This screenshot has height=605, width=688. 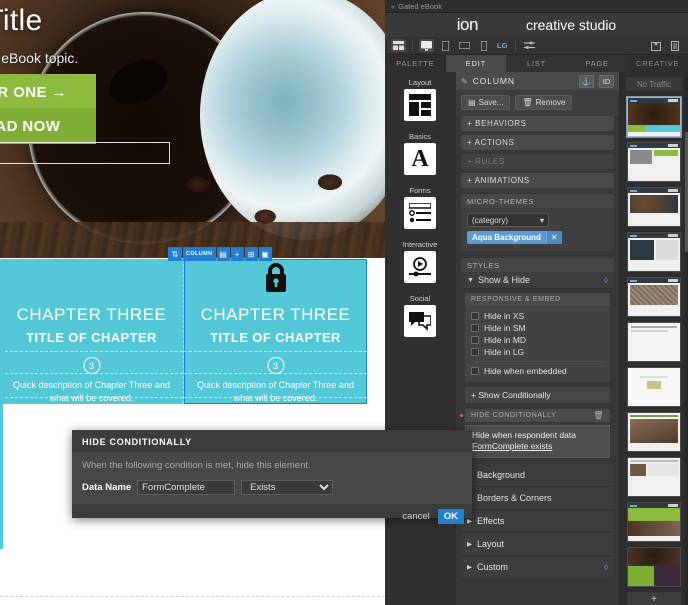 I want to click on checkbox-label: Hide in LG, so click(x=504, y=352).